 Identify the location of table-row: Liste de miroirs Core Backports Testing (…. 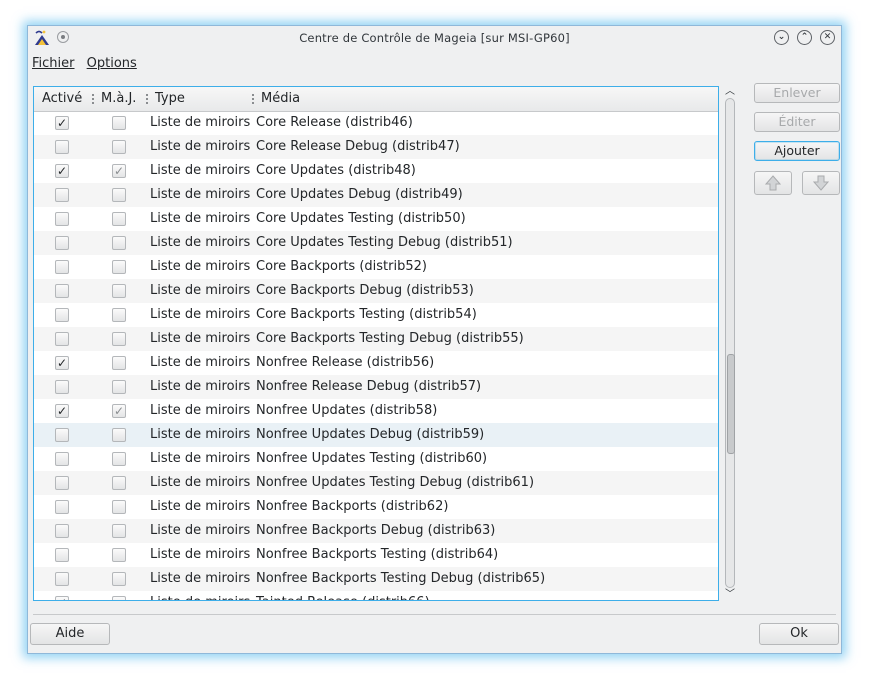
(376, 315).